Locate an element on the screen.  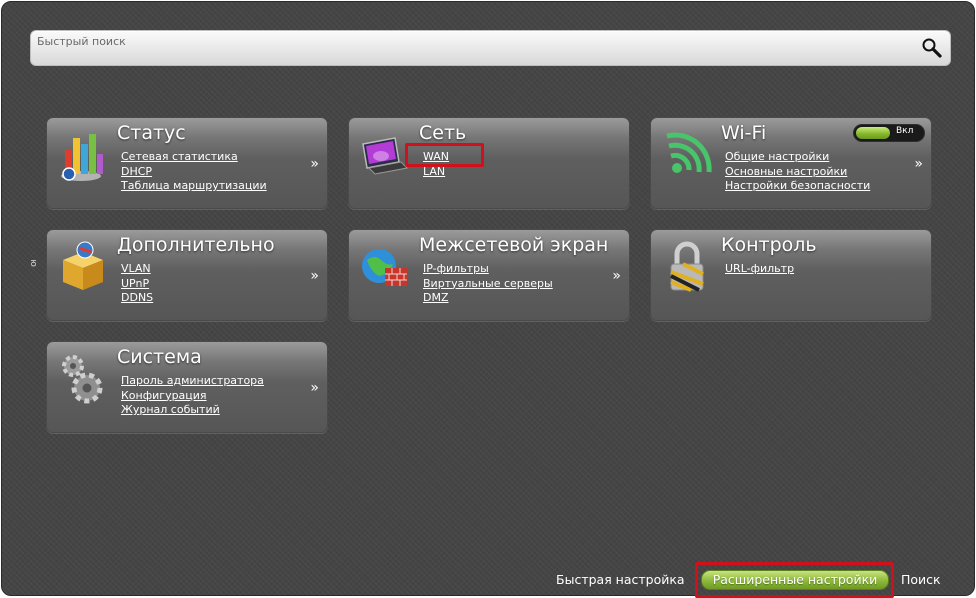
gears-icon is located at coordinates (83, 379).